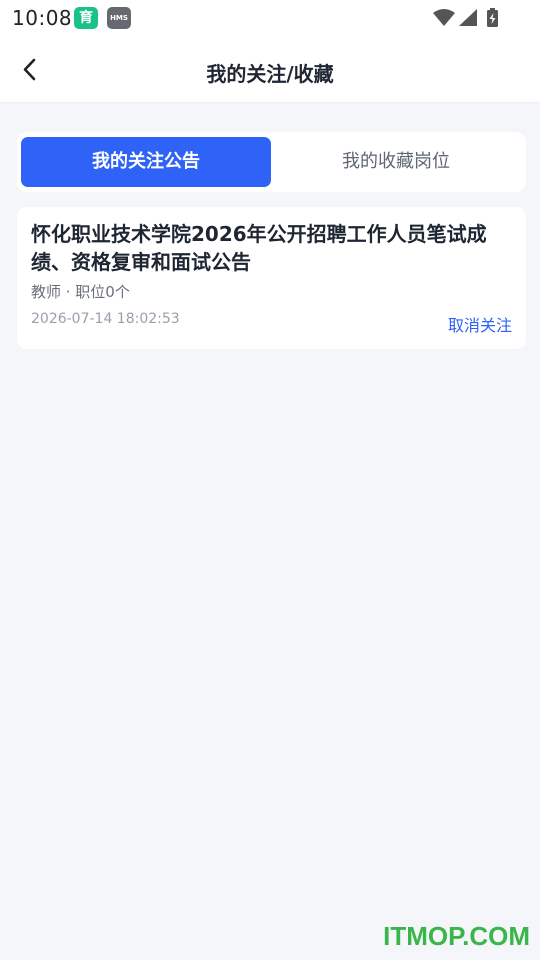  I want to click on tab-followed-announcements: 我的关注公告, so click(146, 162).